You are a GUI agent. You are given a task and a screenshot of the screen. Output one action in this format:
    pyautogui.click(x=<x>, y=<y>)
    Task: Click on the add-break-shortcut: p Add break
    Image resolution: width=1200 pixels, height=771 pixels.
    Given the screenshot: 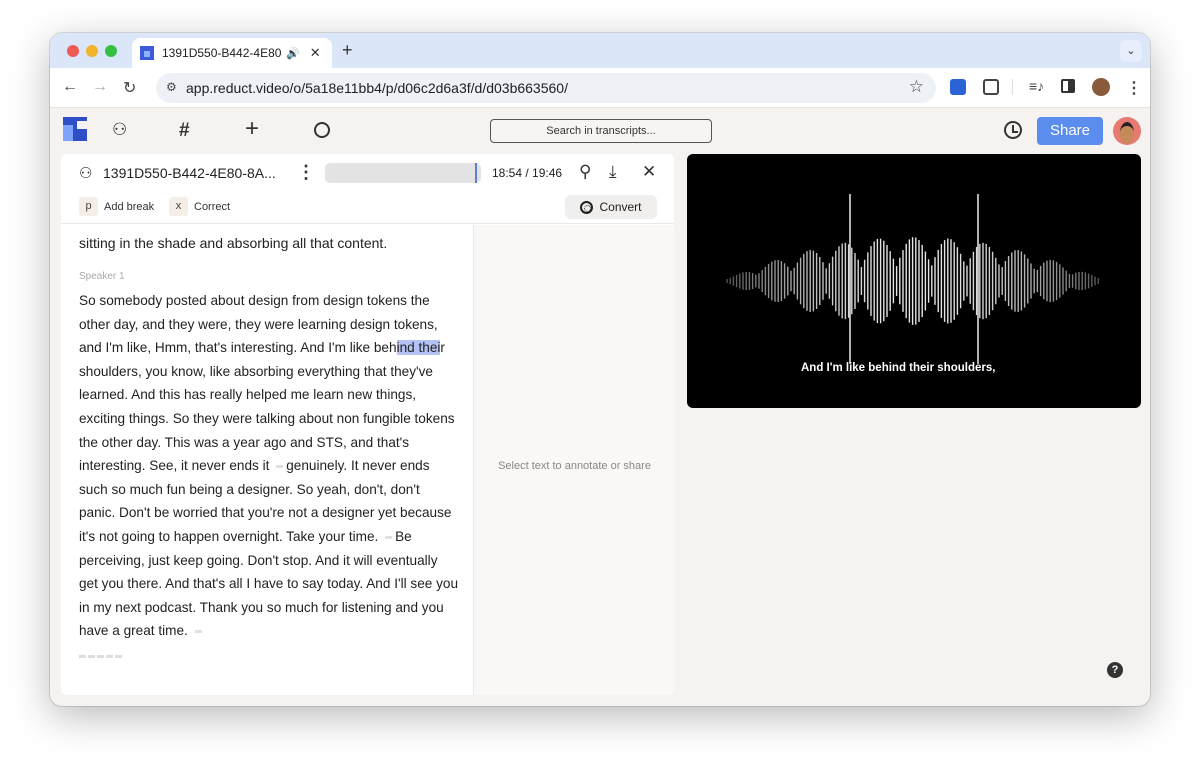 What is the action you would take?
    pyautogui.click(x=116, y=206)
    